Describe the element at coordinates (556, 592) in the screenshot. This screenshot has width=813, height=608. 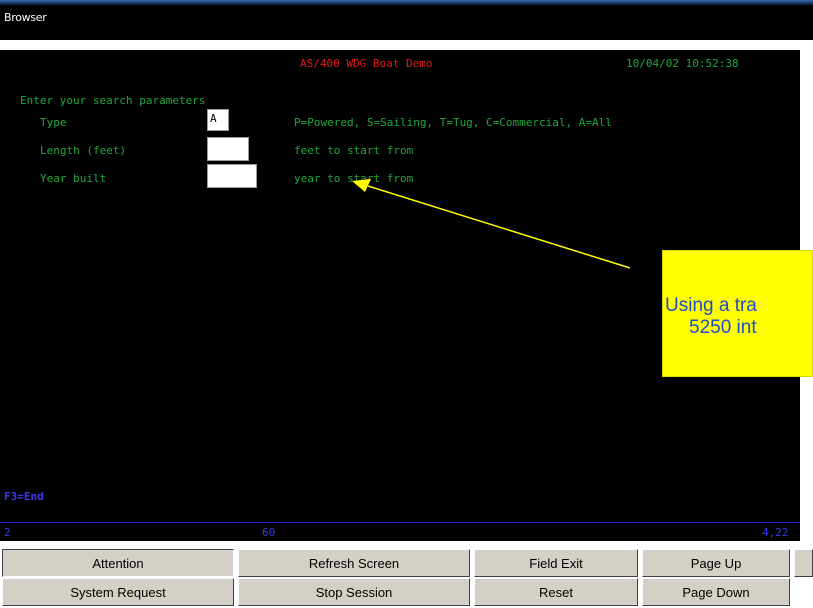
I see `reset-button: Reset` at that location.